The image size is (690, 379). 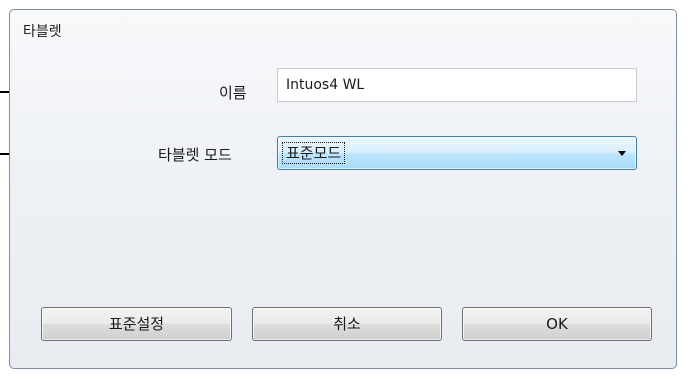 What do you see at coordinates (557, 324) in the screenshot?
I see `ok-button: OK` at bounding box center [557, 324].